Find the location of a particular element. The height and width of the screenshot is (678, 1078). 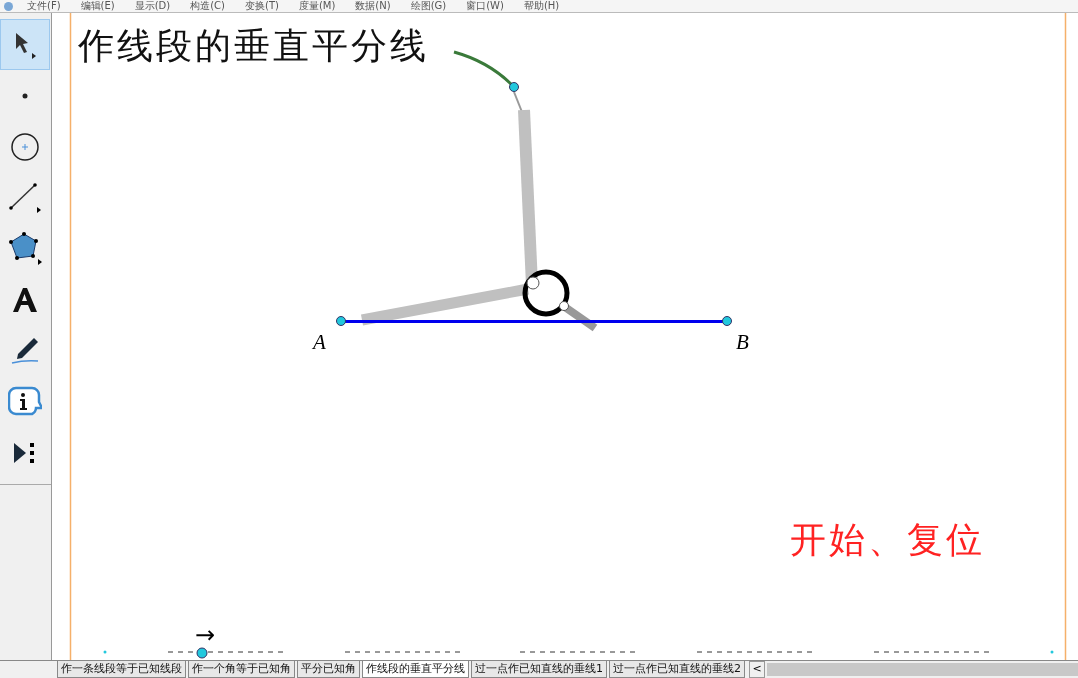

scrollbar is located at coordinates (922, 669).